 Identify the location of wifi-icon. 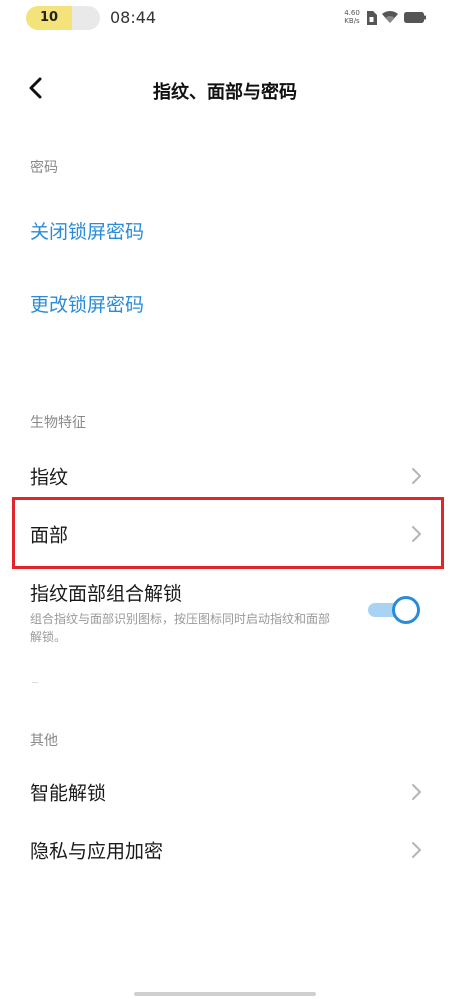
(390, 16).